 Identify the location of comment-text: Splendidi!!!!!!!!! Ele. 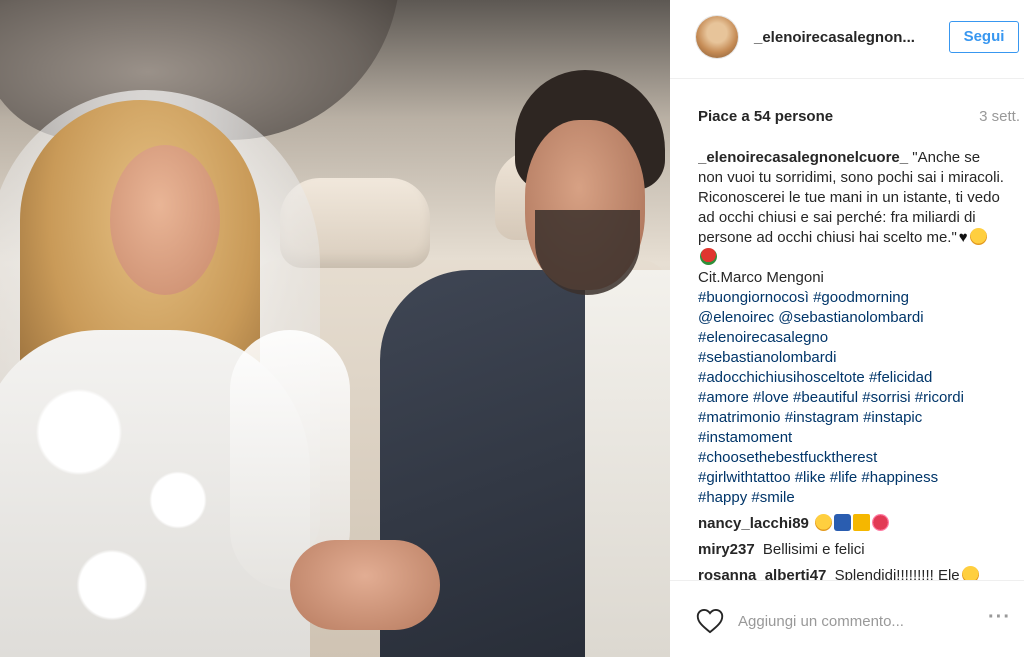
(897, 573).